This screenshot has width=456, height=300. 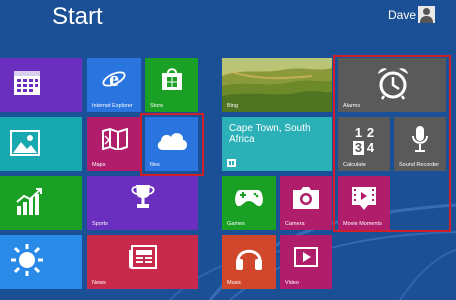 I want to click on internet-explorer-icon: e, so click(x=114, y=79).